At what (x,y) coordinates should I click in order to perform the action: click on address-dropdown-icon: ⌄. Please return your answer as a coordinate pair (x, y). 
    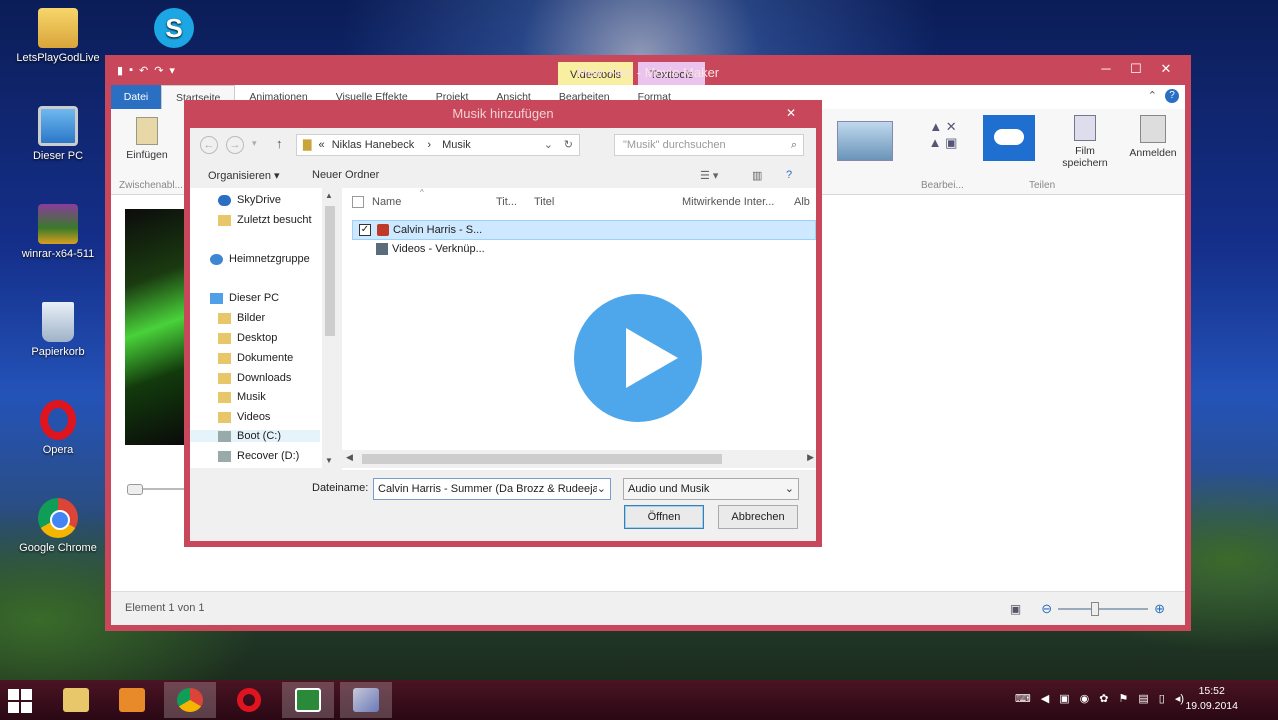
    Looking at the image, I should click on (548, 145).